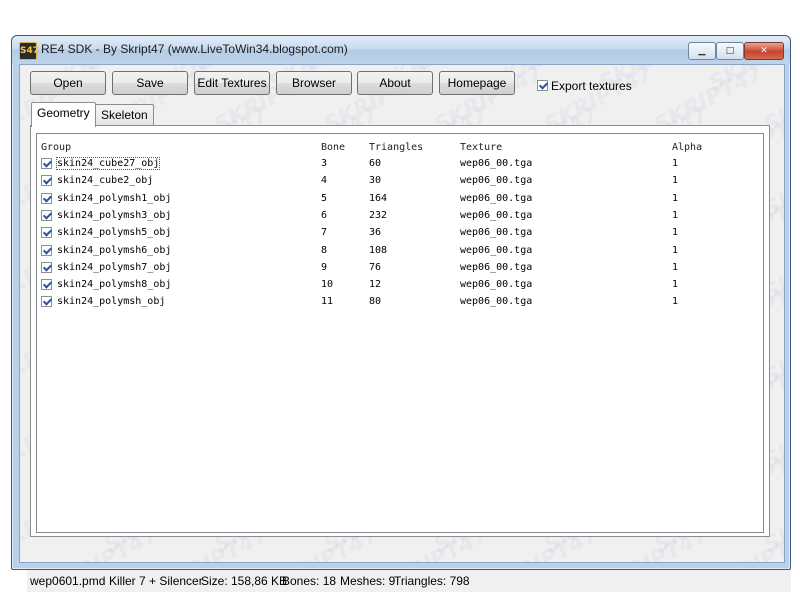  What do you see at coordinates (156, 581) in the screenshot?
I see `status-model-name: Killer 7 + Silencer` at bounding box center [156, 581].